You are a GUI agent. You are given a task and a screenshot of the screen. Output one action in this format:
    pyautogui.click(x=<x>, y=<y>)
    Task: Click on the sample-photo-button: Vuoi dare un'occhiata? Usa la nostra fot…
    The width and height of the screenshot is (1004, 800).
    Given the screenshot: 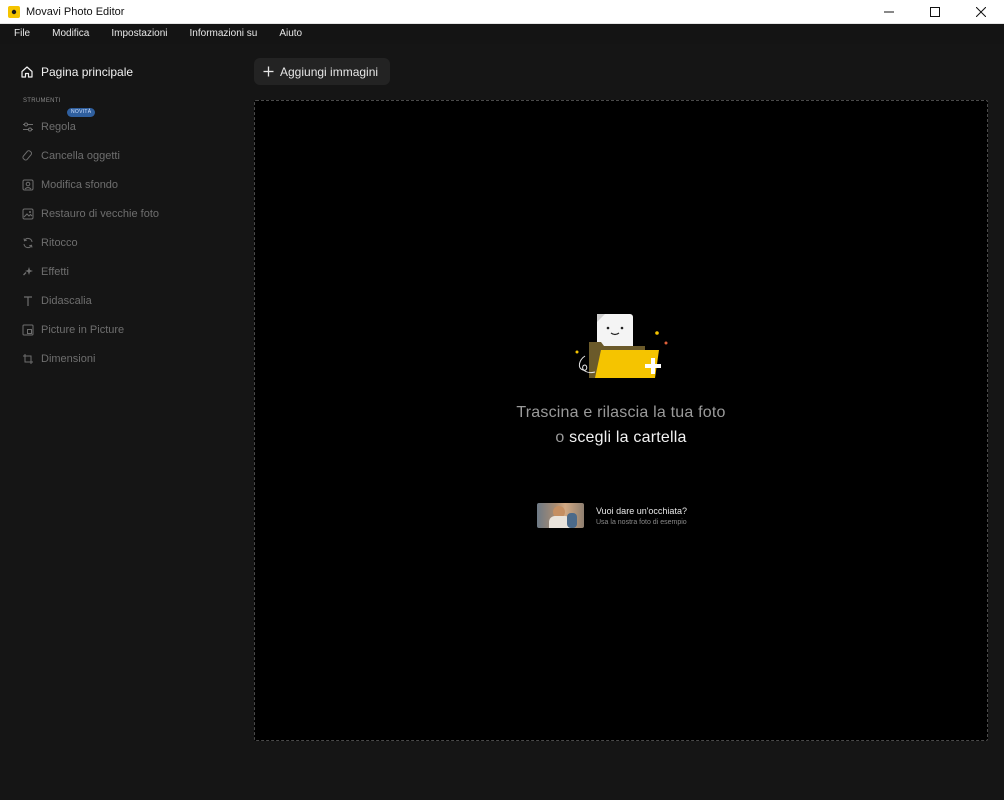 What is the action you would take?
    pyautogui.click(x=612, y=515)
    